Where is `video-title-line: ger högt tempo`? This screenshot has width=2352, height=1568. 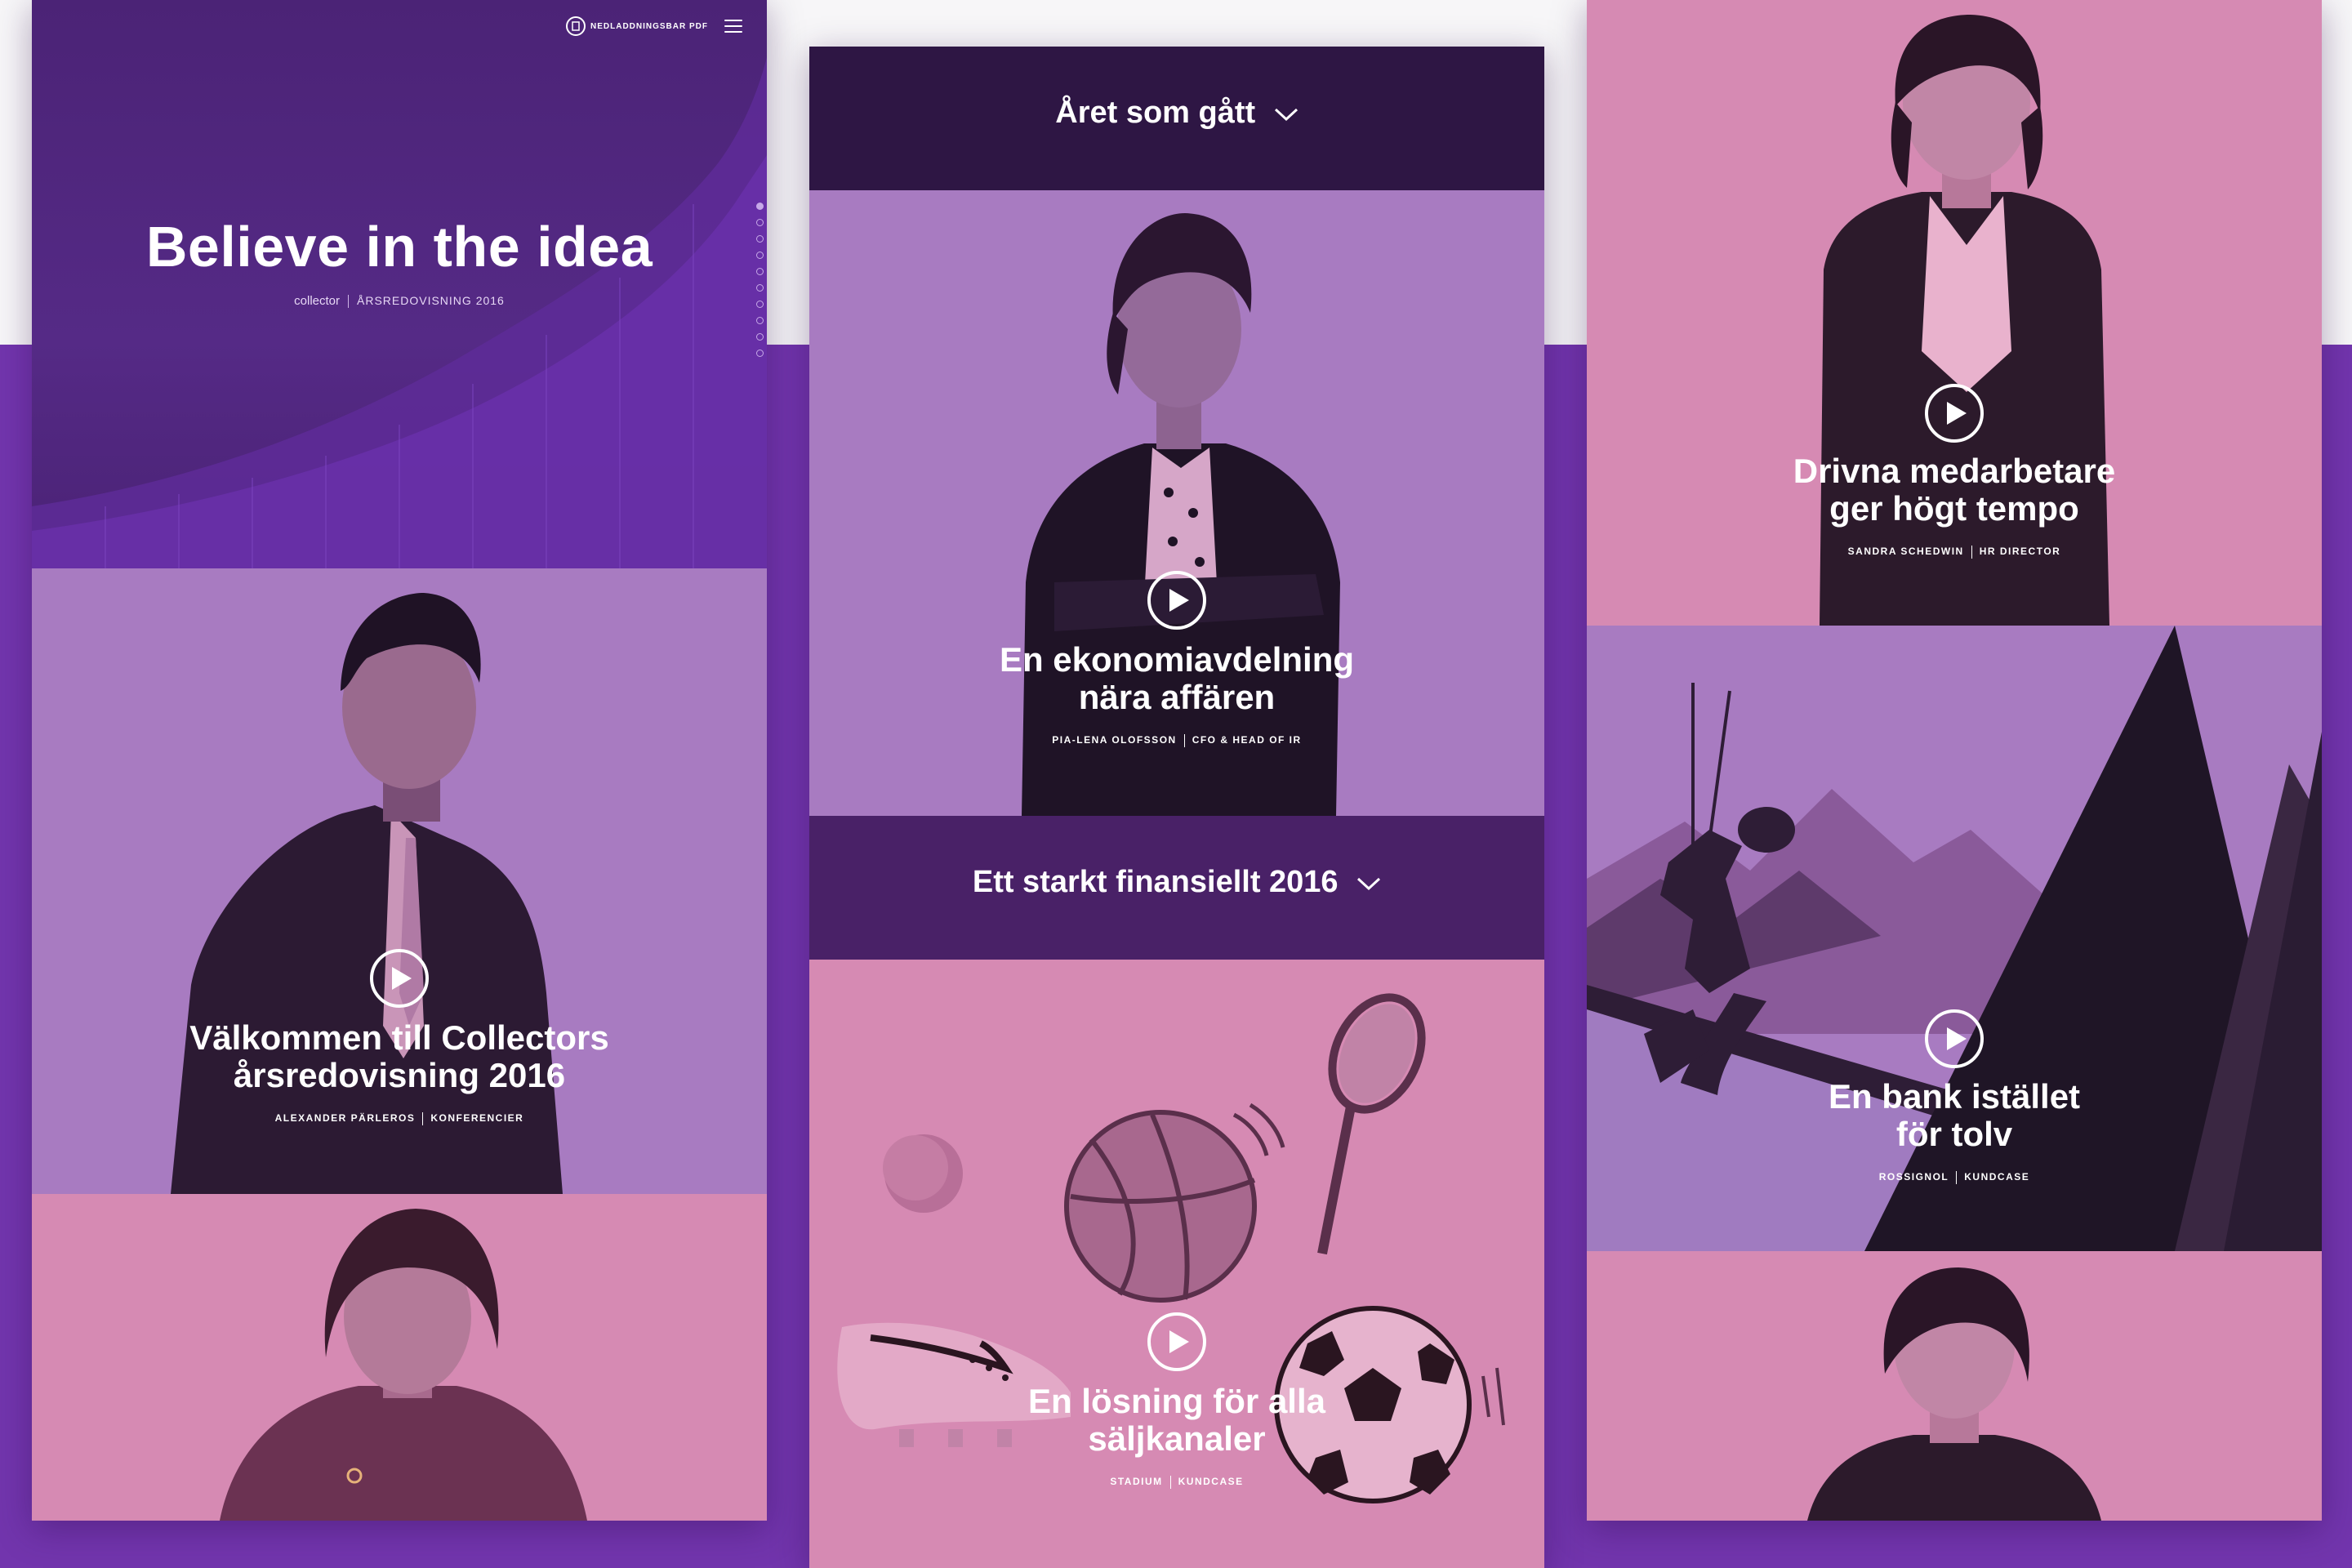 video-title-line: ger högt tempo is located at coordinates (1954, 508).